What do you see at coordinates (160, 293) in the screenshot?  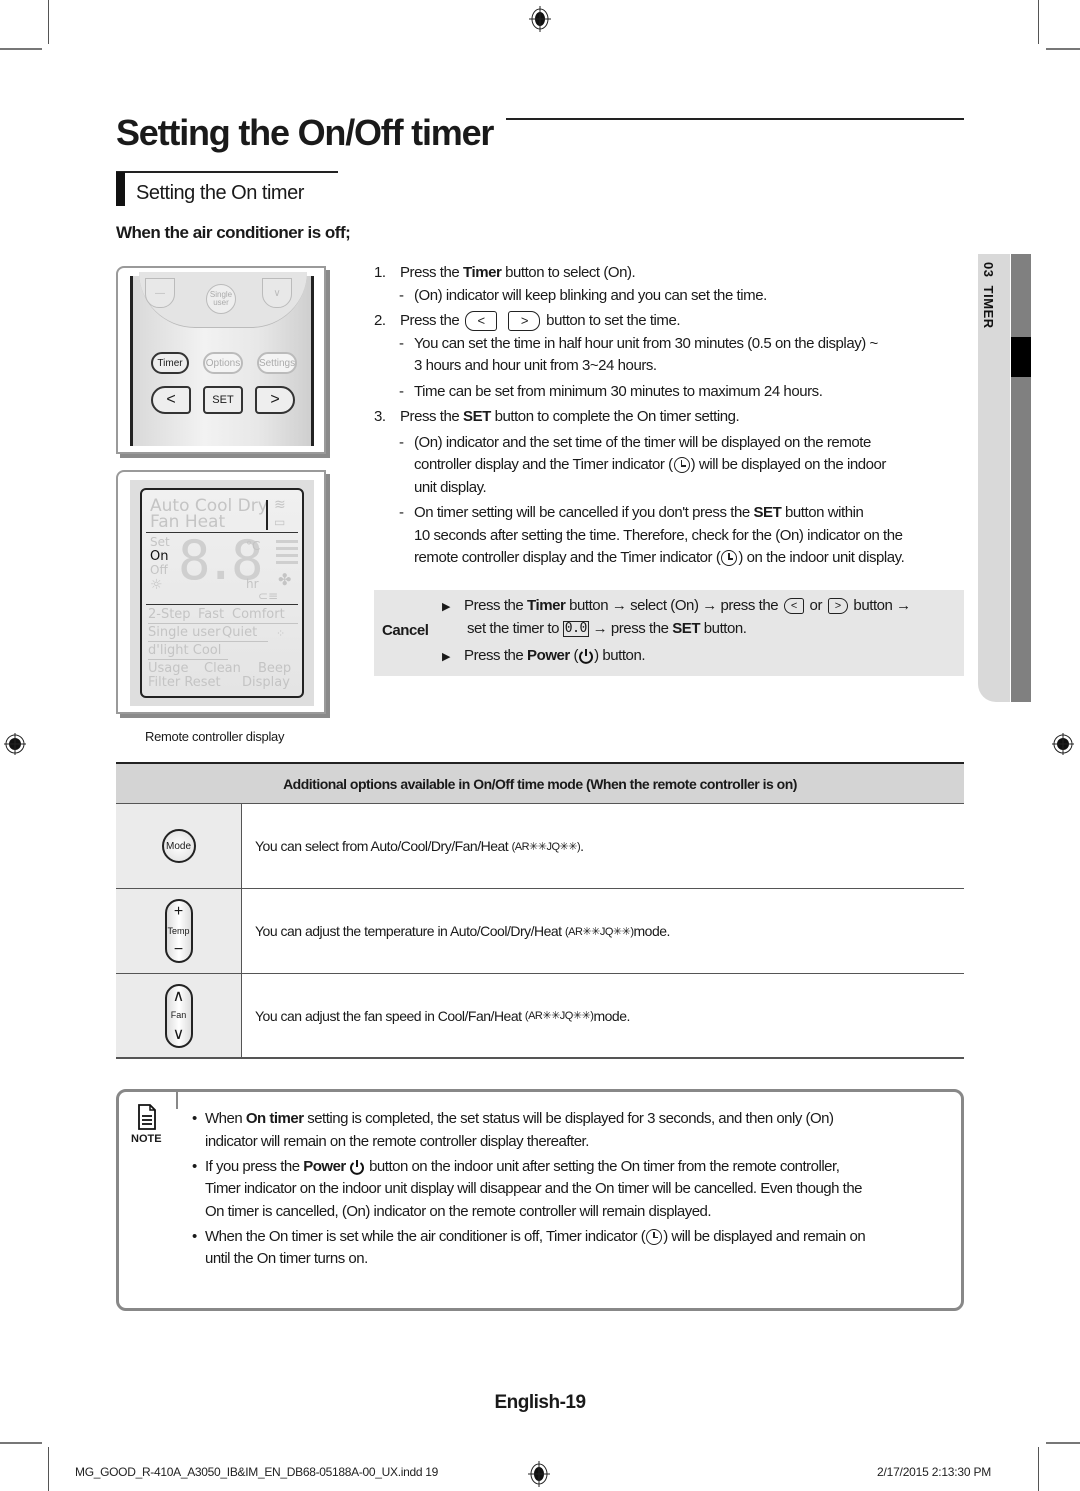 I see `minus-button-image: —` at bounding box center [160, 293].